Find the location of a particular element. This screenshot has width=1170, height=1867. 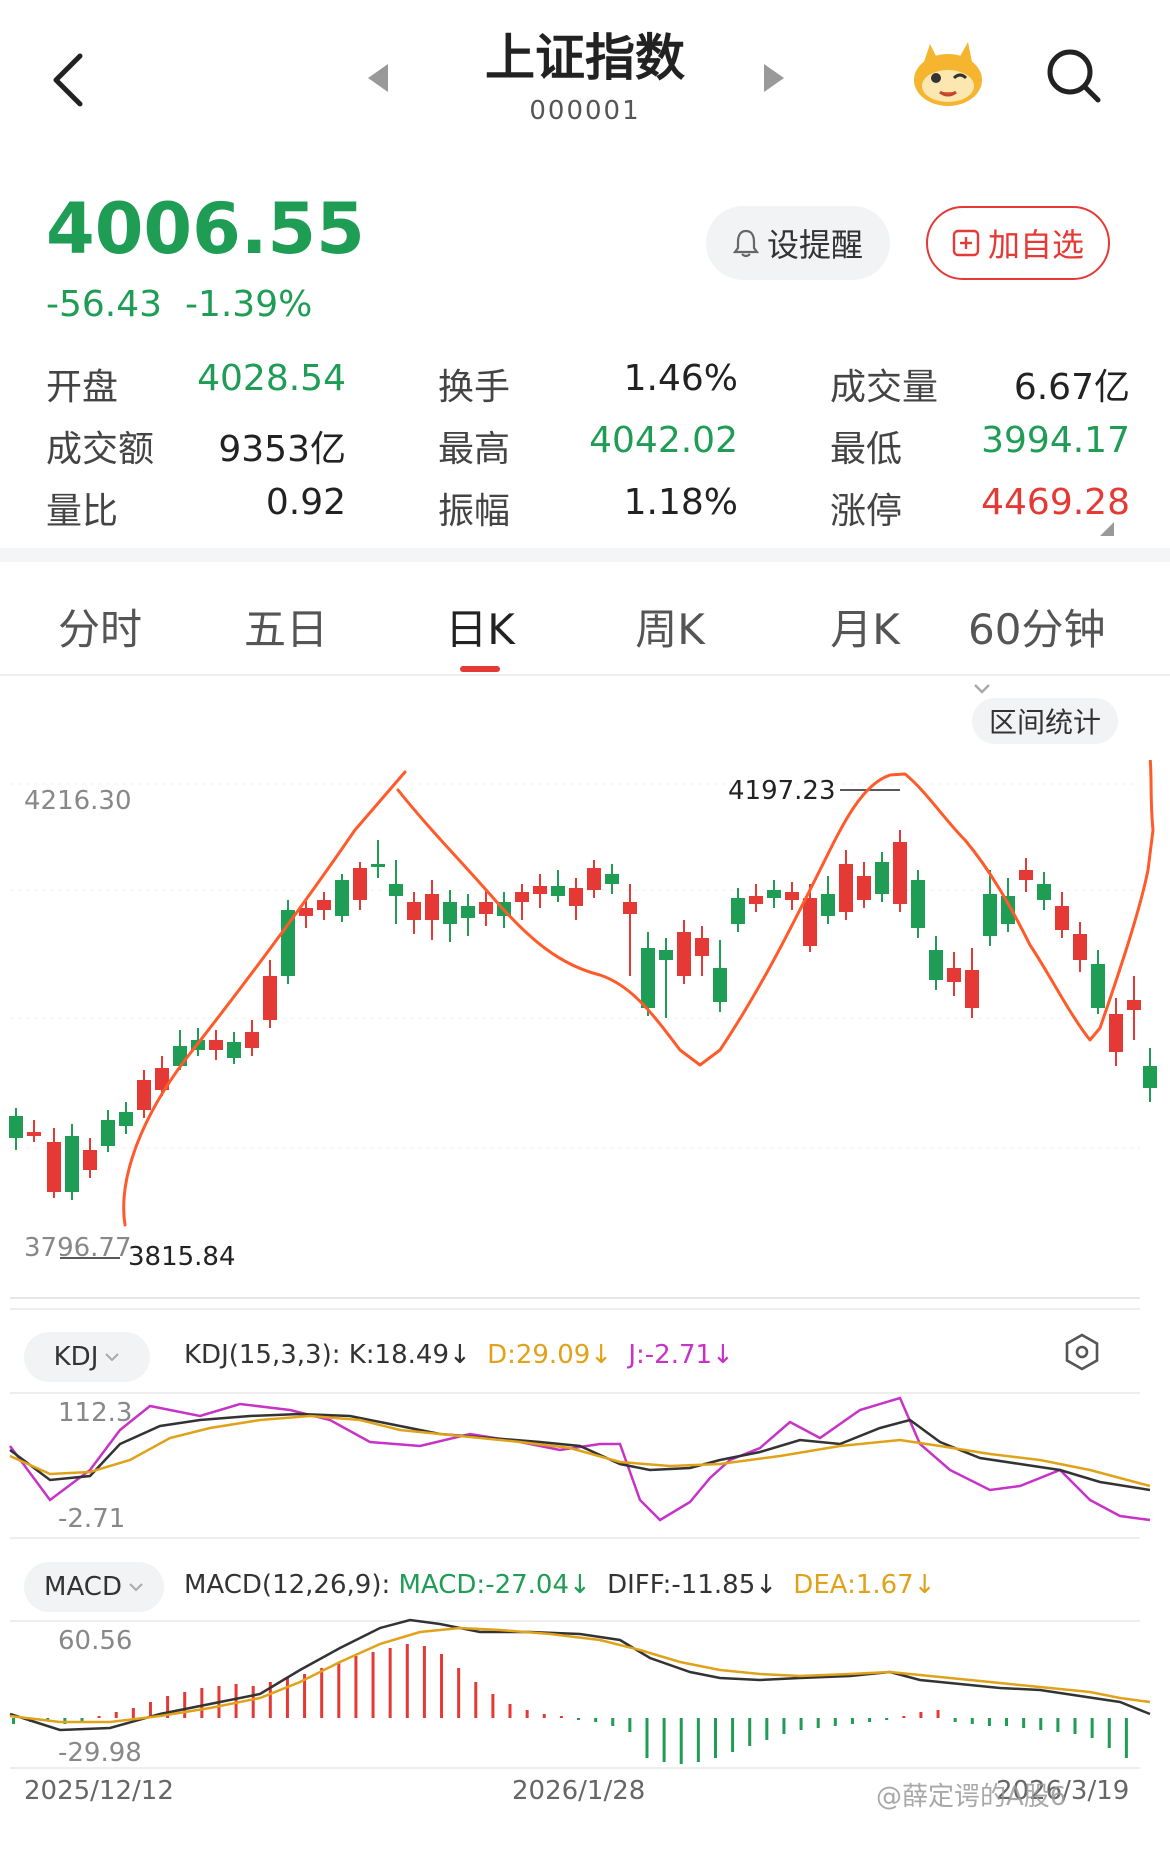

next-index-icon is located at coordinates (775, 78).